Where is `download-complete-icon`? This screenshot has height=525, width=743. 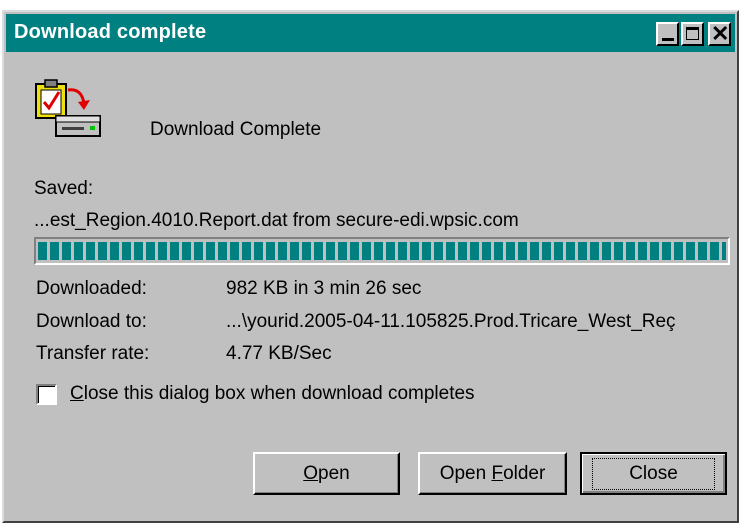
download-complete-icon is located at coordinates (68, 108).